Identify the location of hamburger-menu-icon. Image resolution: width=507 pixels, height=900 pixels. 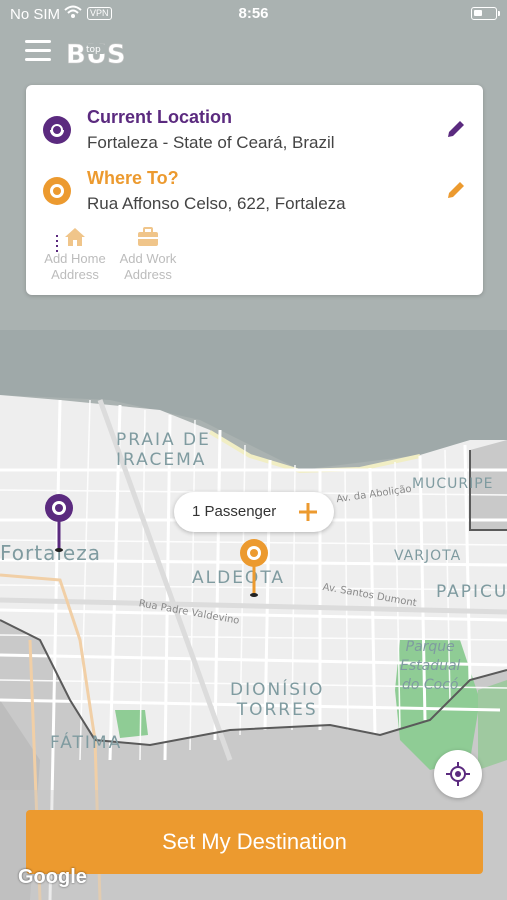
(38, 52).